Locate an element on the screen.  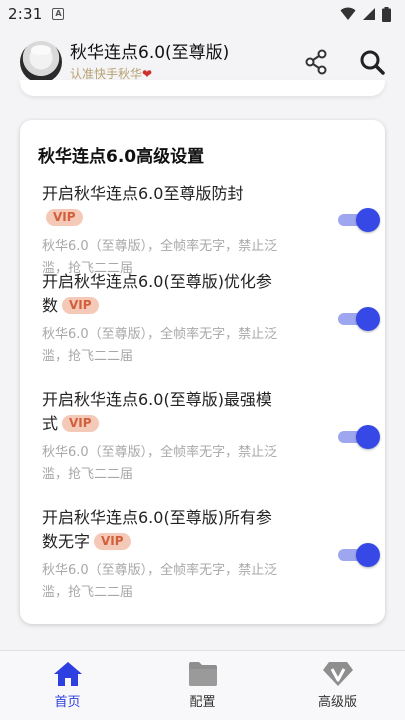
search-icon is located at coordinates (372, 62).